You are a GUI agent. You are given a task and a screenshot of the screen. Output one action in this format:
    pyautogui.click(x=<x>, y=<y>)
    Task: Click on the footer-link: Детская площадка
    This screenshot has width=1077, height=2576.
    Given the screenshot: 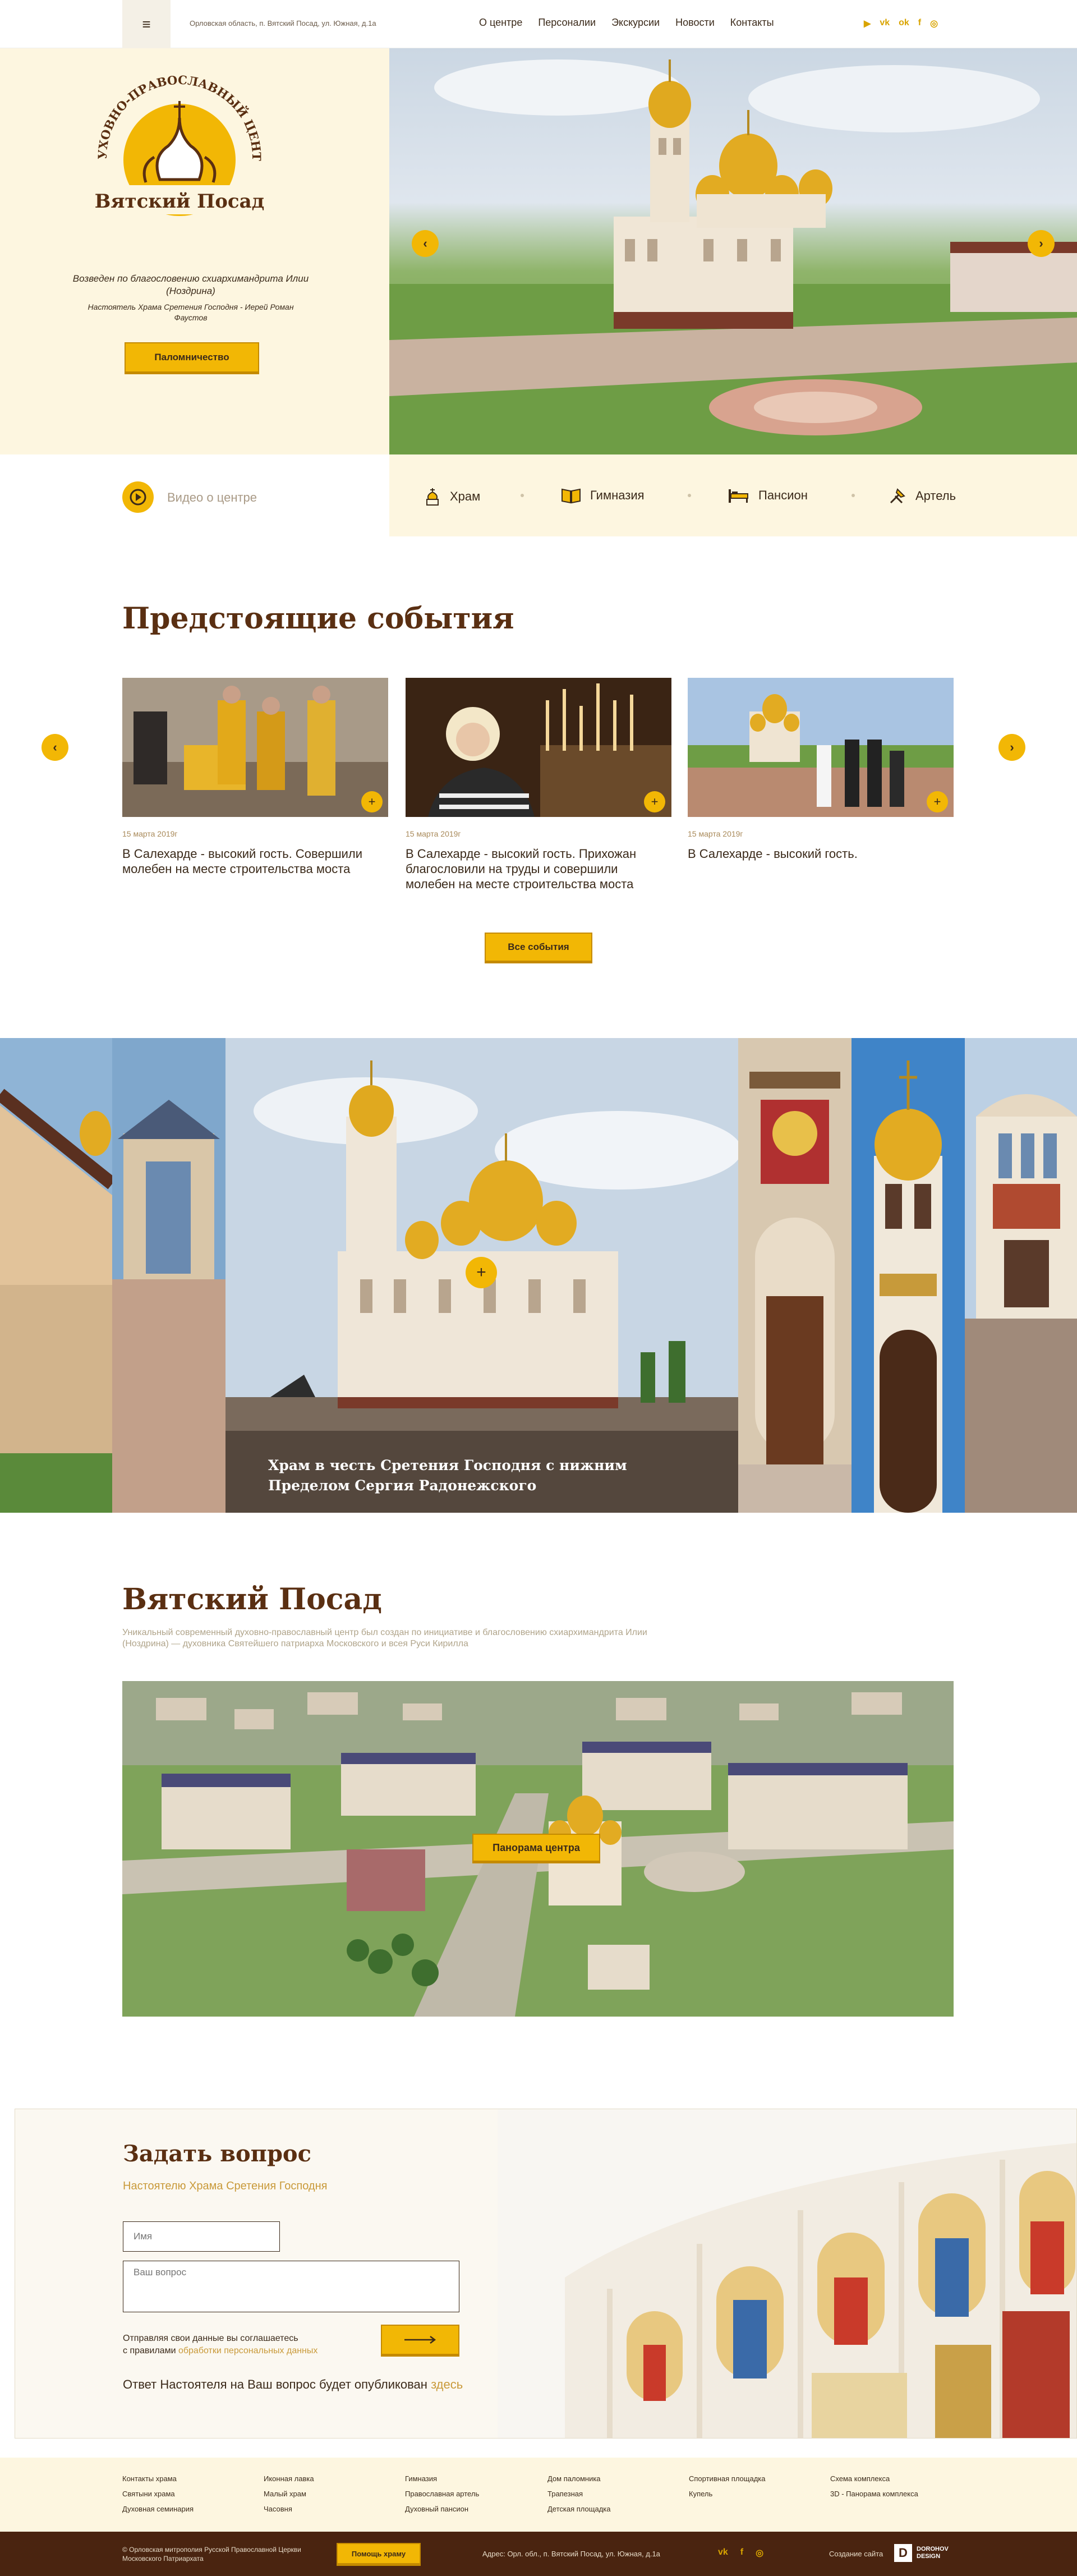 What is the action you would take?
    pyautogui.click(x=578, y=2509)
    